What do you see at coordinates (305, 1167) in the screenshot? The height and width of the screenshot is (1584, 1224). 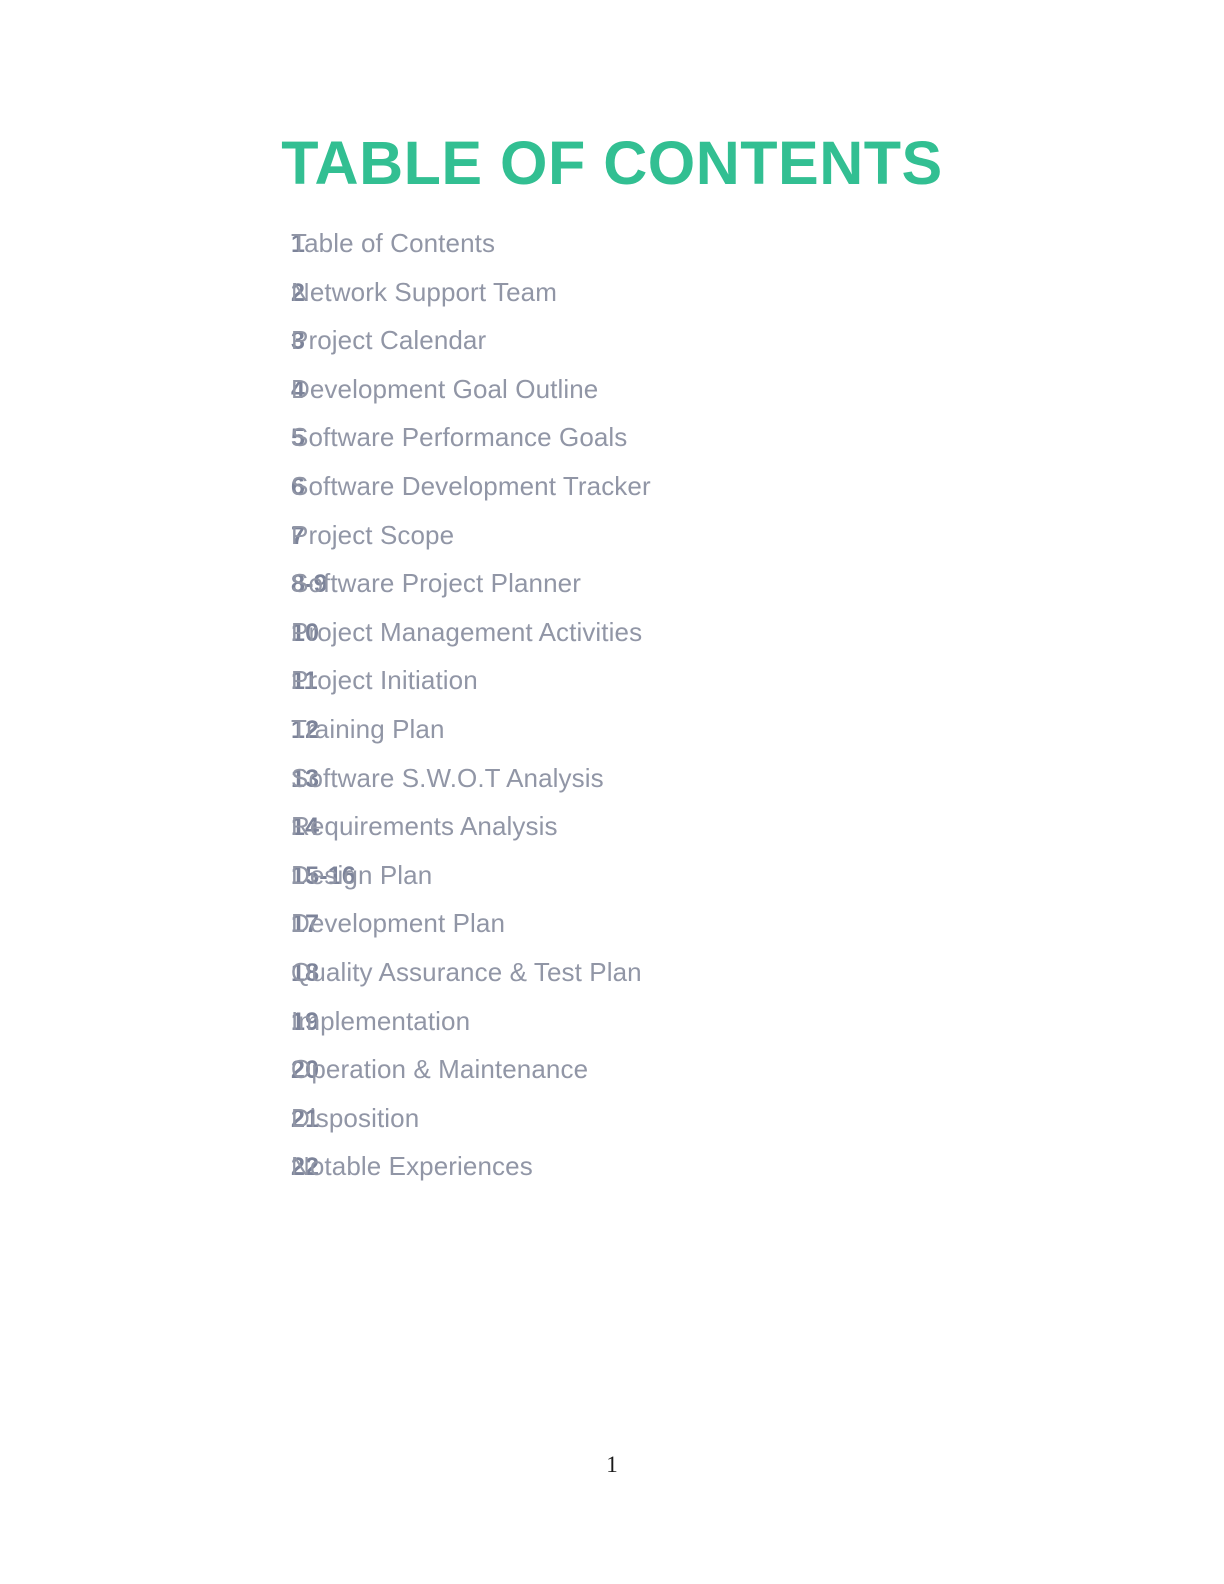 I see `toc-entry-page-number: 22` at bounding box center [305, 1167].